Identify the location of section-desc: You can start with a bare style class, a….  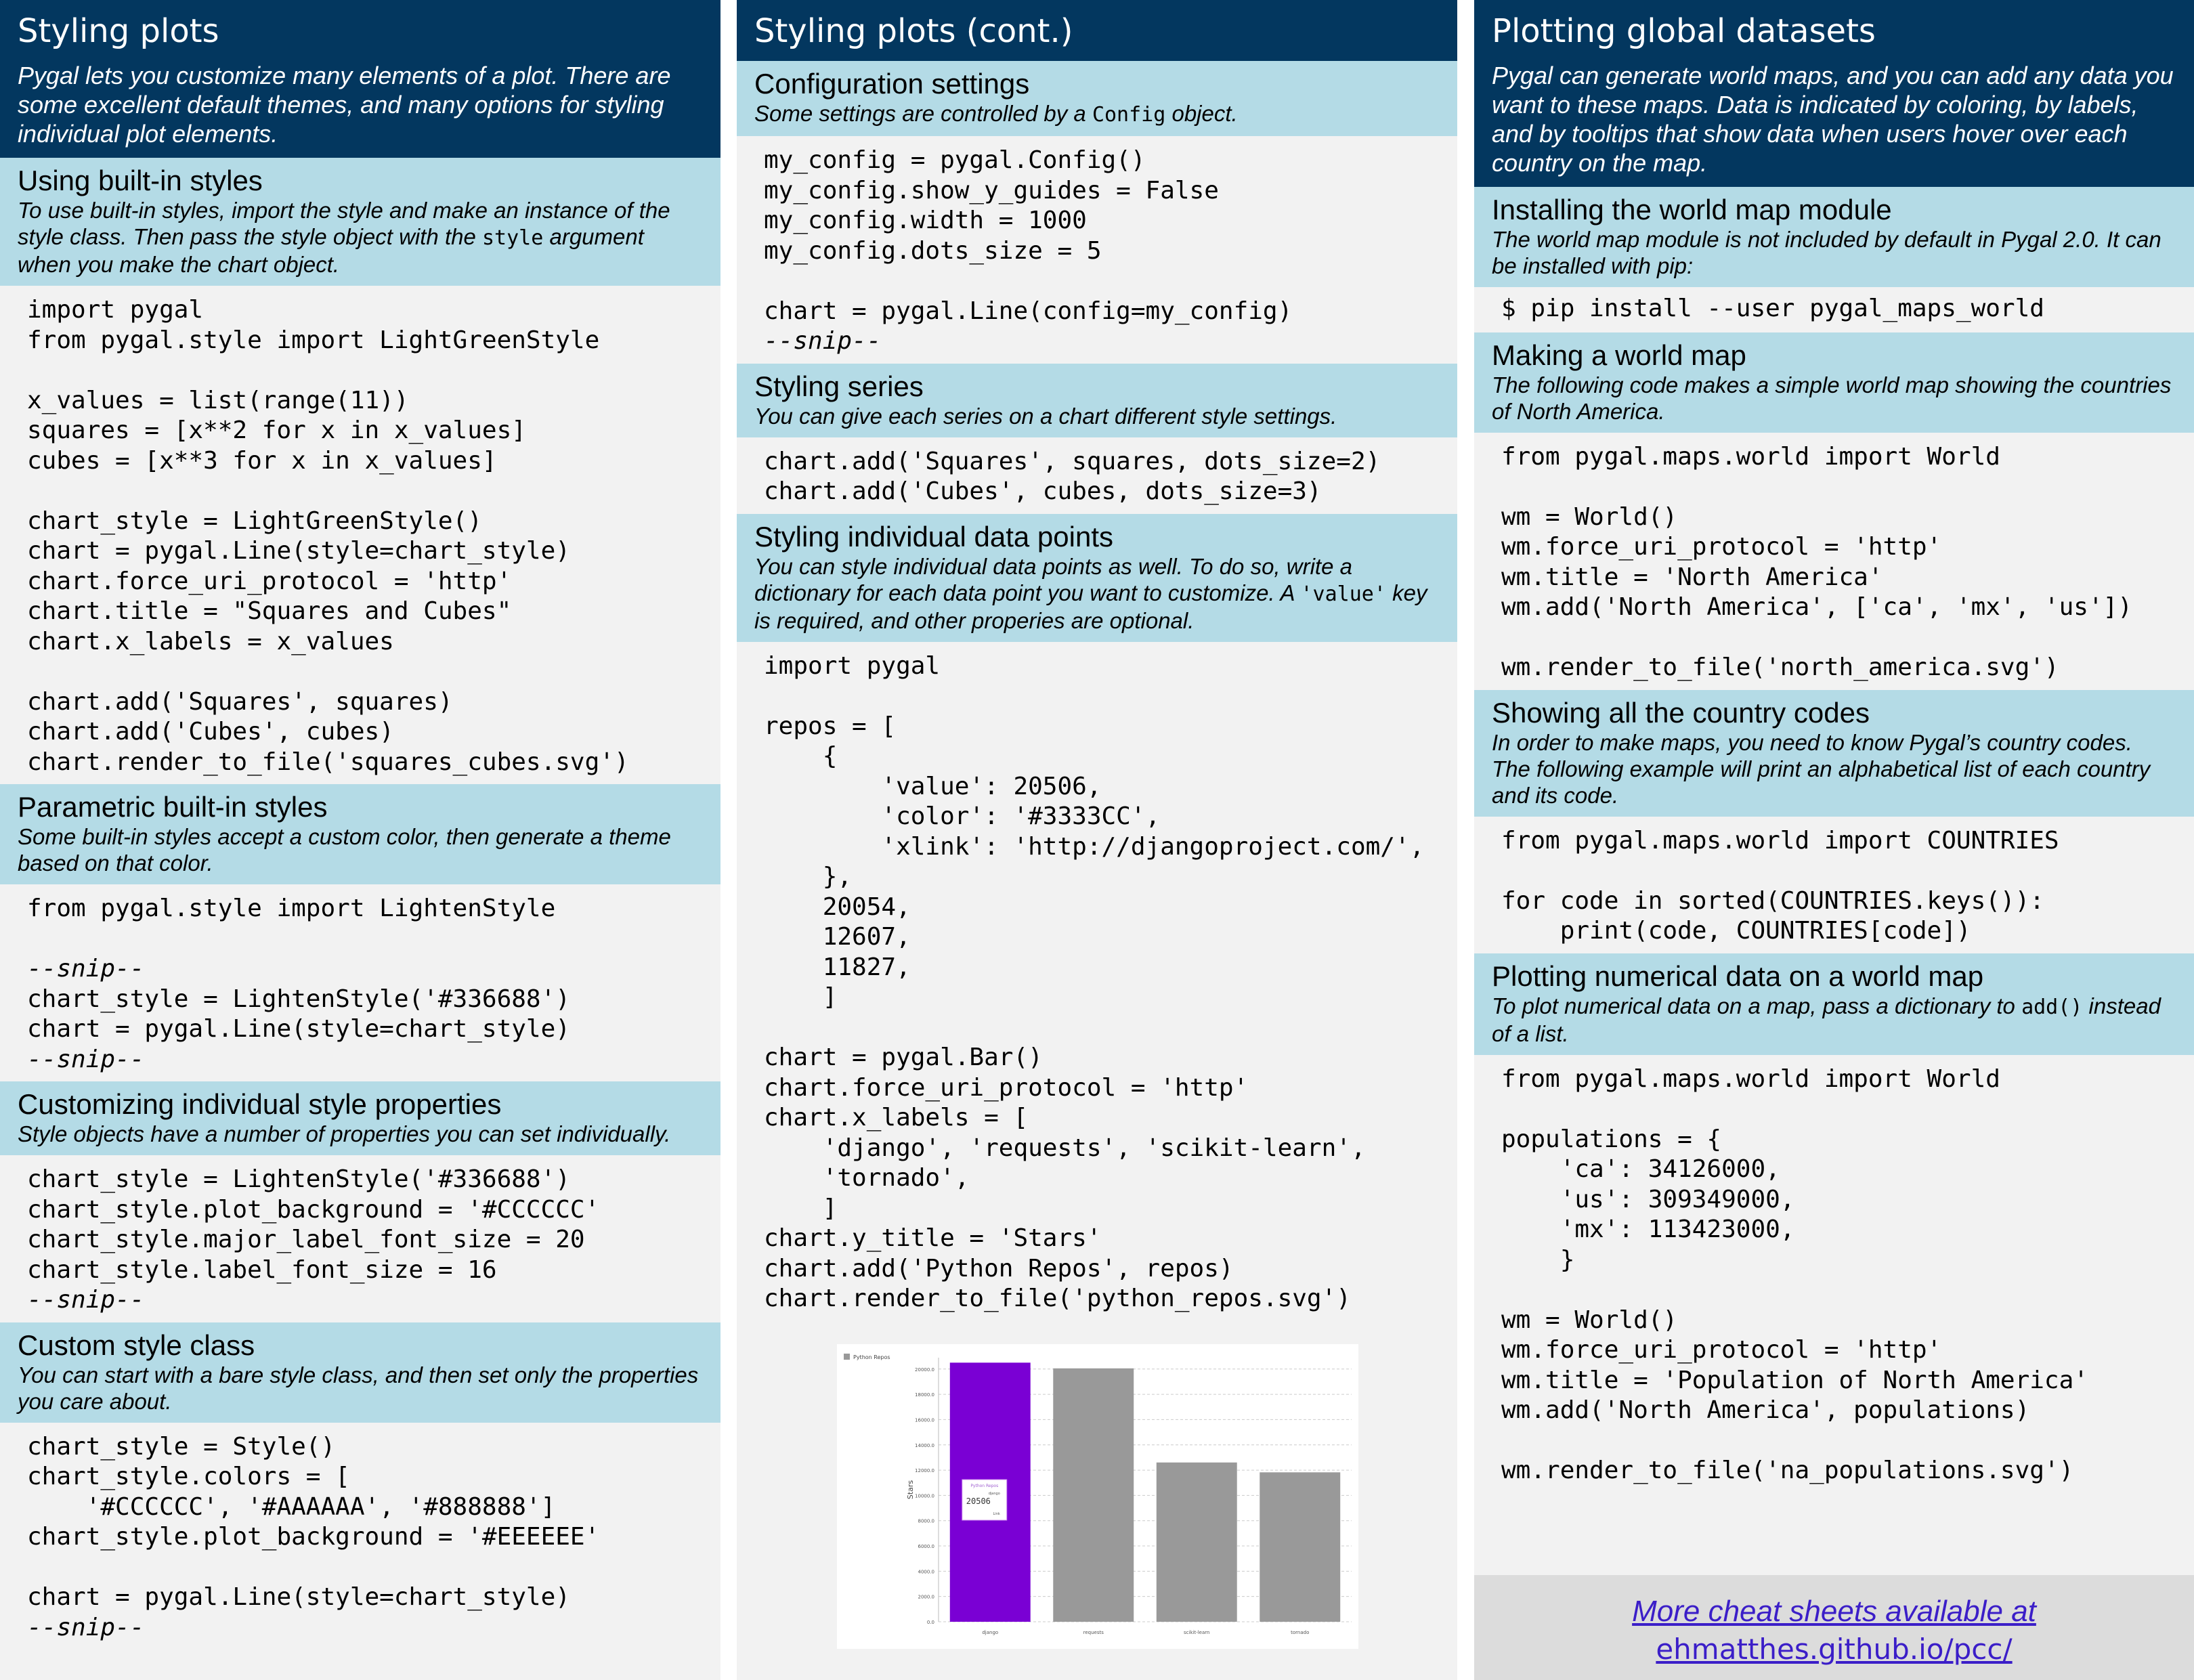
(358, 1388).